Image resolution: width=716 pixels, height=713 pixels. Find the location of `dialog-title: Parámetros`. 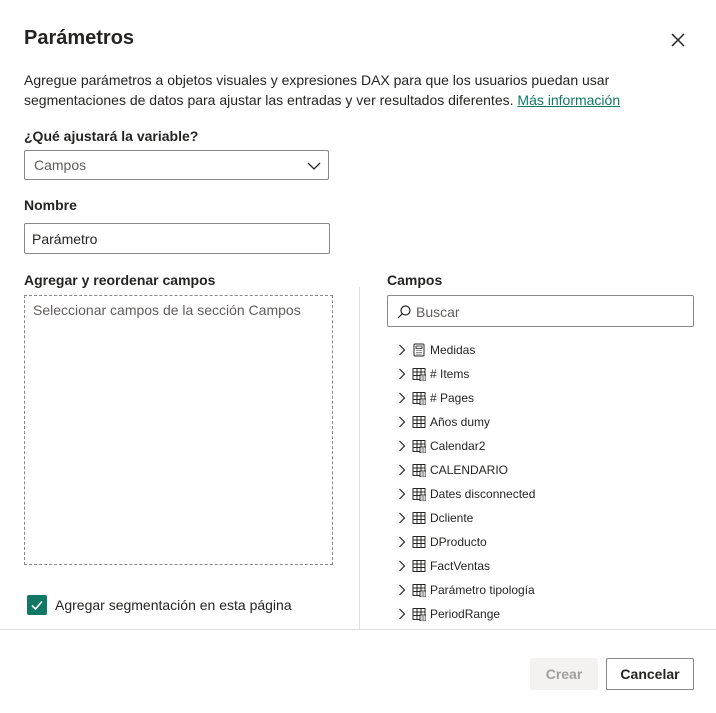

dialog-title: Parámetros is located at coordinates (79, 38).